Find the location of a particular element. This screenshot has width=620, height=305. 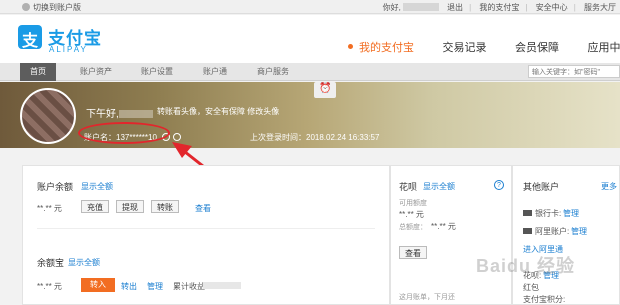

huabei-available: **.** 元 is located at coordinates (411, 214).